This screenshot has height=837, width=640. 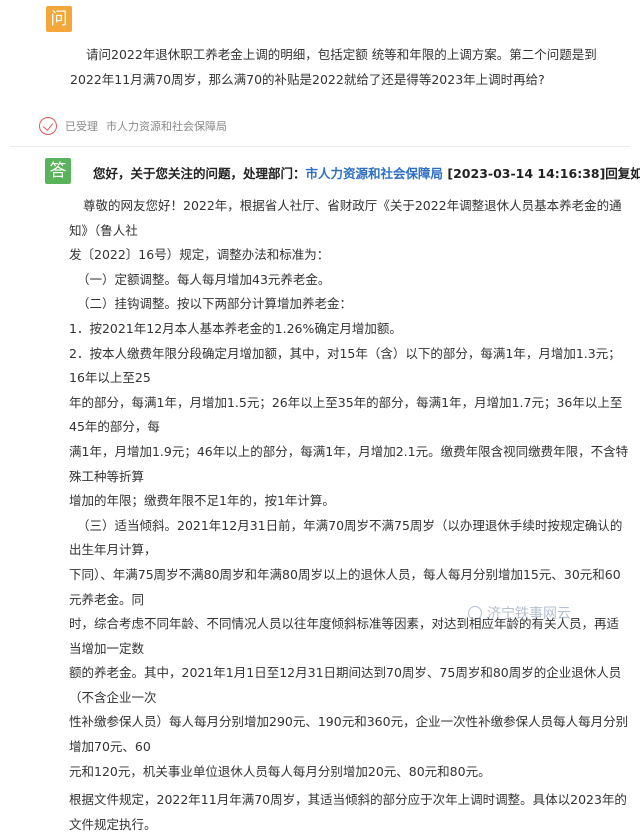 I want to click on question-badge: 问, so click(x=59, y=19).